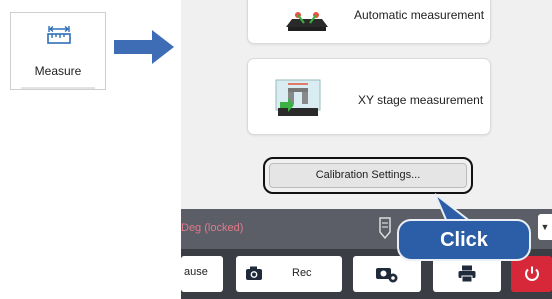 The image size is (552, 299). Describe the element at coordinates (421, 100) in the screenshot. I see `xy-stage-measurement-label: XY stage measurement` at that location.